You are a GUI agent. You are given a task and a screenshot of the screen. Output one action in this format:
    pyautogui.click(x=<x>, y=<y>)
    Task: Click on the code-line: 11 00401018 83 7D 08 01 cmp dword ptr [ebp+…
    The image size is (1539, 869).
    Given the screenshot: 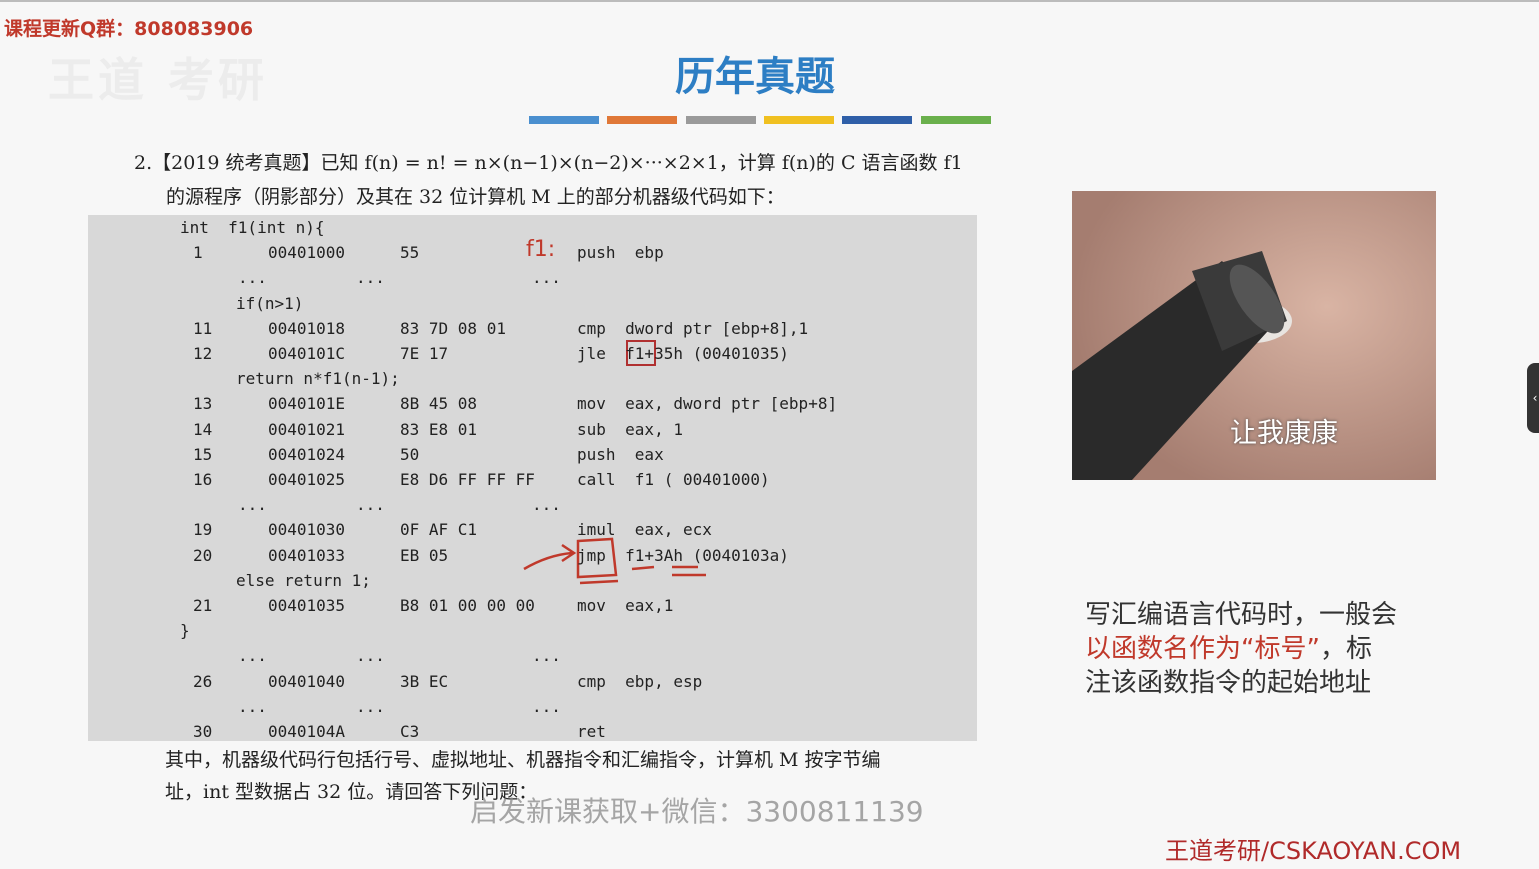 What is the action you would take?
    pyautogui.click(x=532, y=328)
    